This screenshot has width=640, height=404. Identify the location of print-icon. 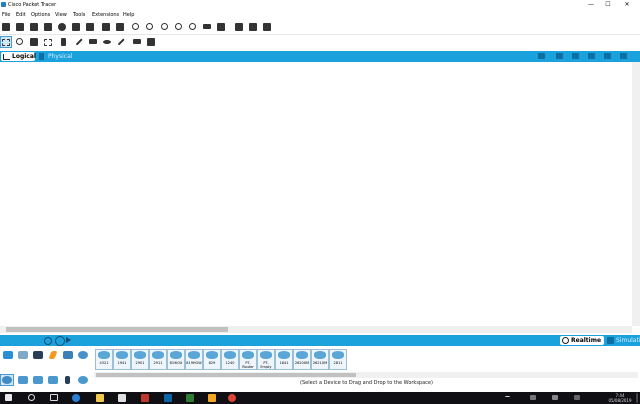
(48, 27).